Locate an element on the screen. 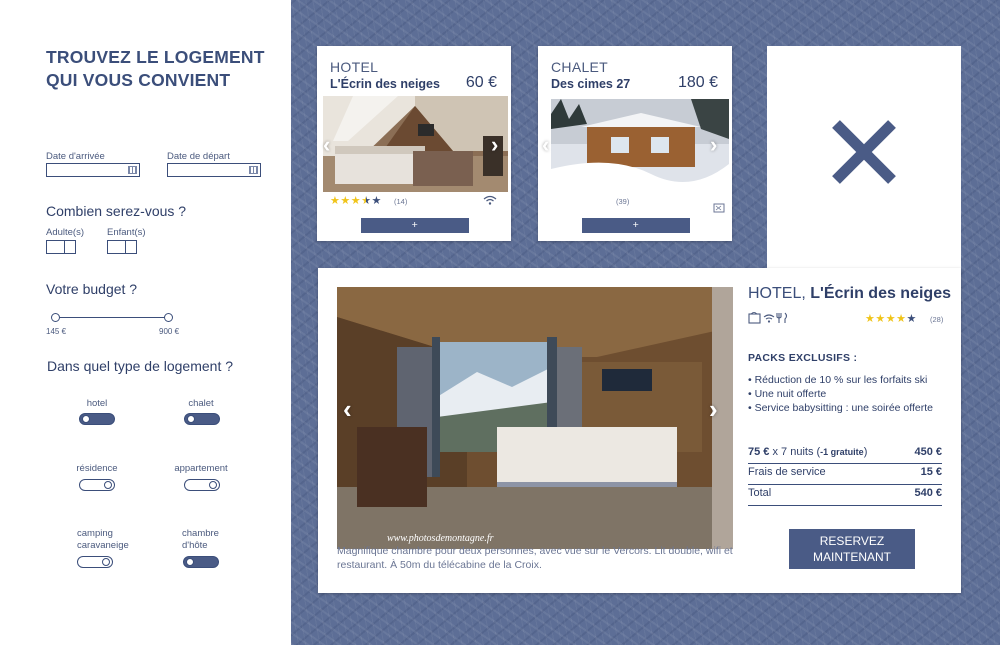 The height and width of the screenshot is (645, 1000). hotel-room-photo is located at coordinates (415, 144).